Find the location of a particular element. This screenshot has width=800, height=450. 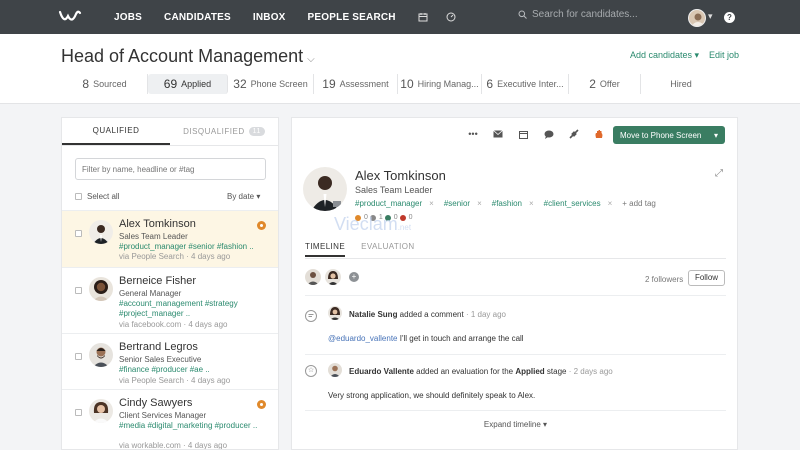

disqualify-hand-icon is located at coordinates (599, 134).